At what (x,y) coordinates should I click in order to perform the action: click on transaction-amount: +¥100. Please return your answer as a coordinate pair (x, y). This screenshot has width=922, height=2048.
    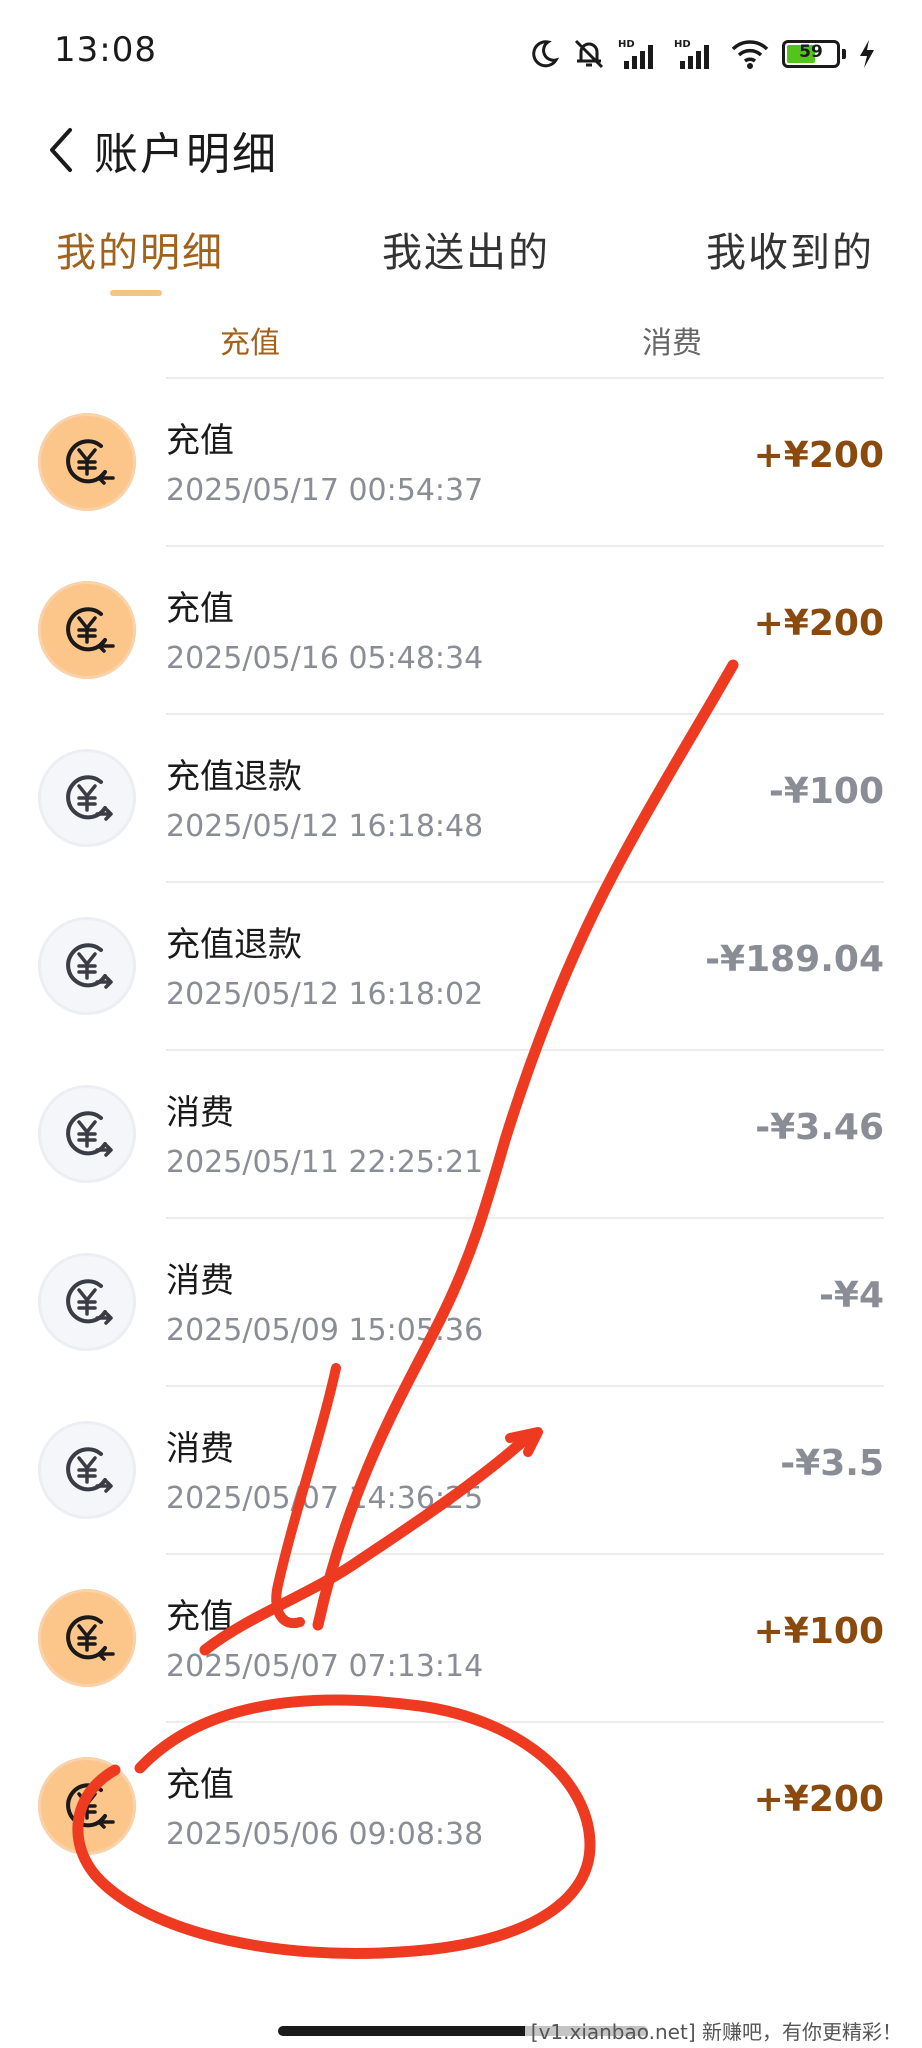
    Looking at the image, I should click on (818, 1631).